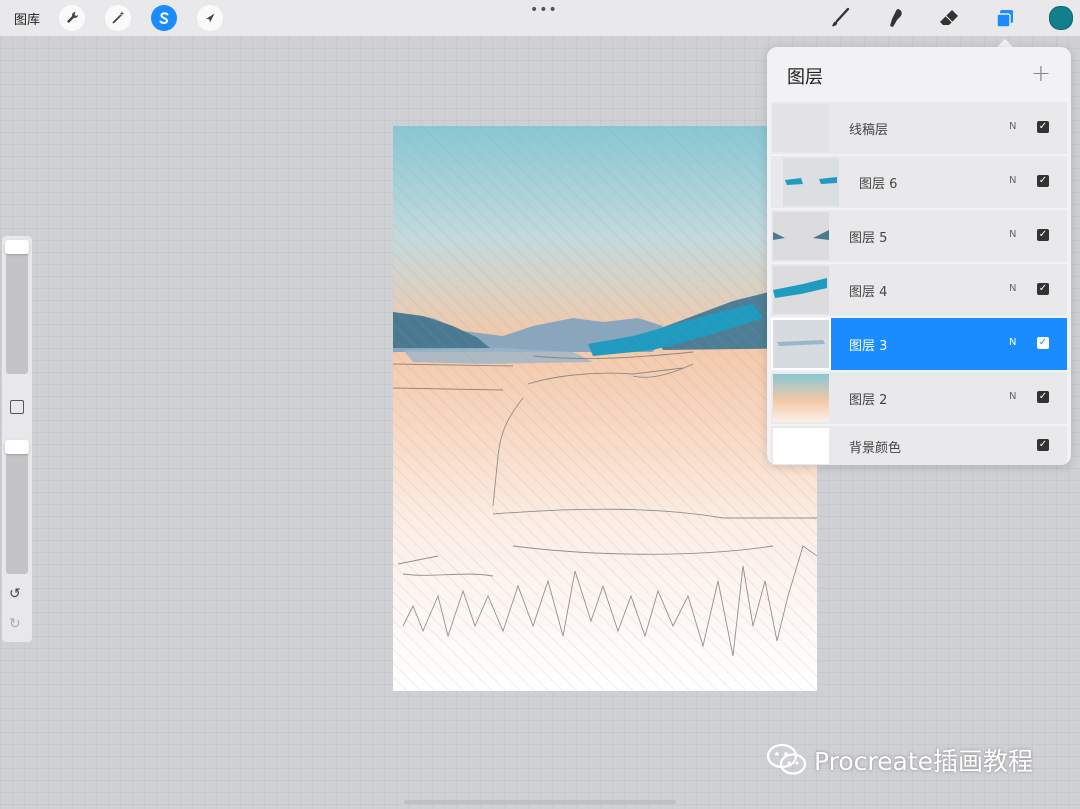 The image size is (1080, 809). What do you see at coordinates (868, 346) in the screenshot?
I see `layer-name: 图层 3` at bounding box center [868, 346].